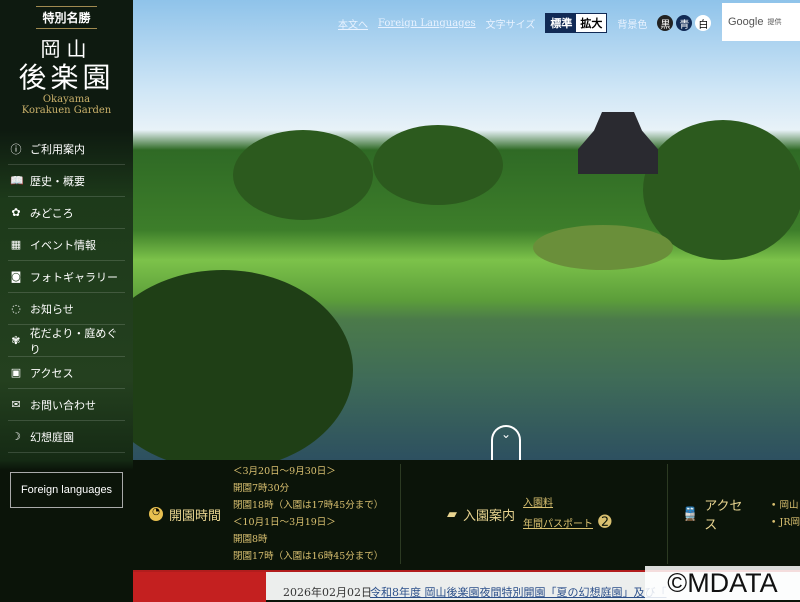  I want to click on annual-pass-link: 年間パスポート, so click(558, 524).